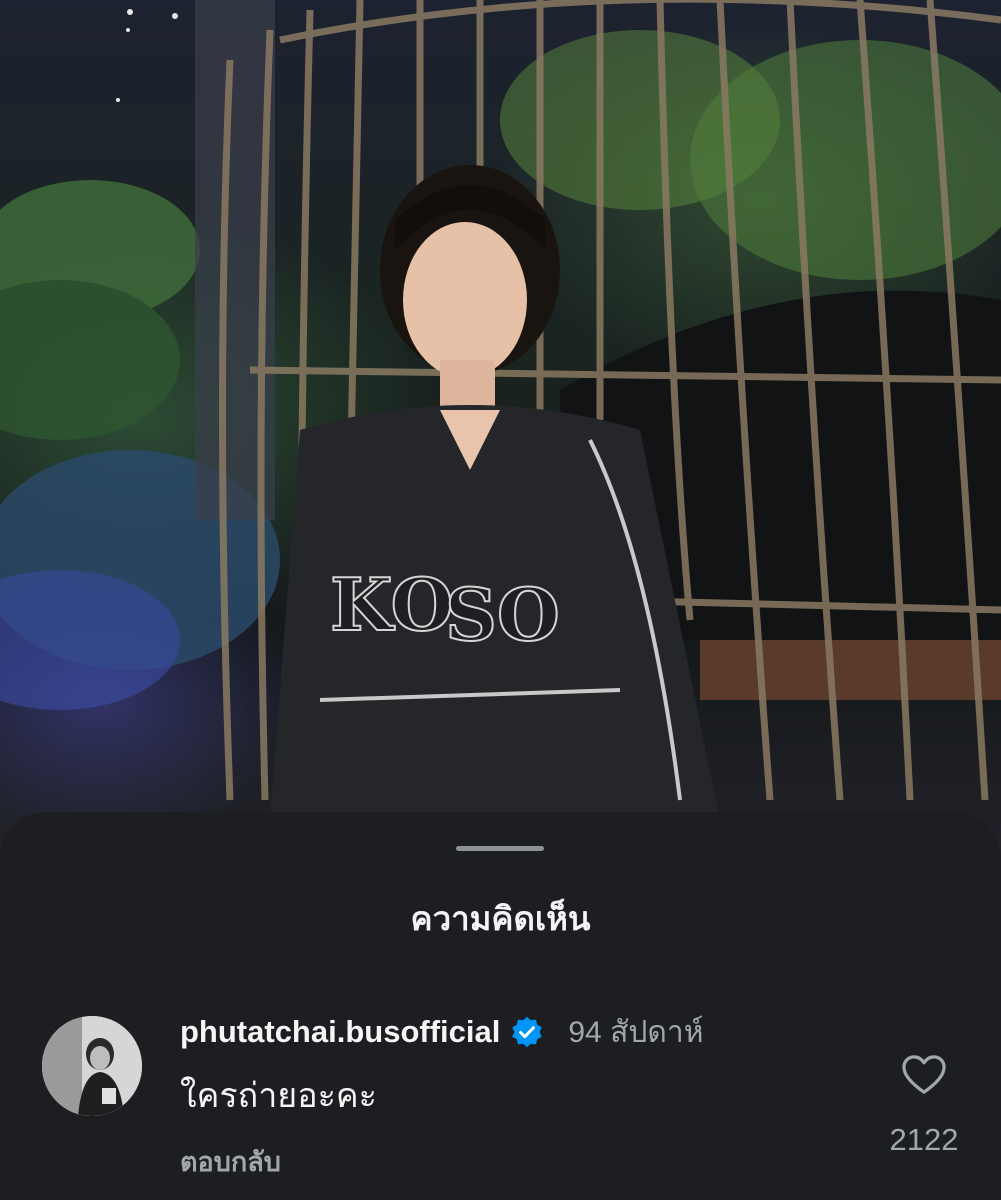 The width and height of the screenshot is (1001, 1200). I want to click on drag-handle, so click(500, 848).